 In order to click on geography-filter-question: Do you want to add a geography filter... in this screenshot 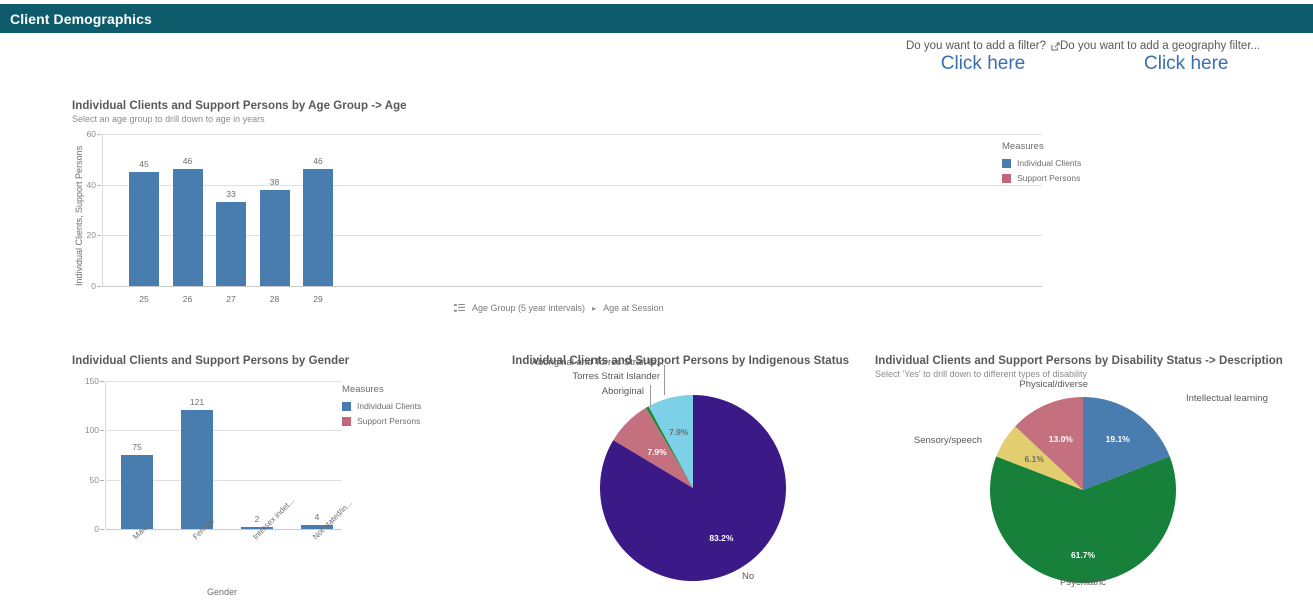, I will do `click(1186, 46)`.